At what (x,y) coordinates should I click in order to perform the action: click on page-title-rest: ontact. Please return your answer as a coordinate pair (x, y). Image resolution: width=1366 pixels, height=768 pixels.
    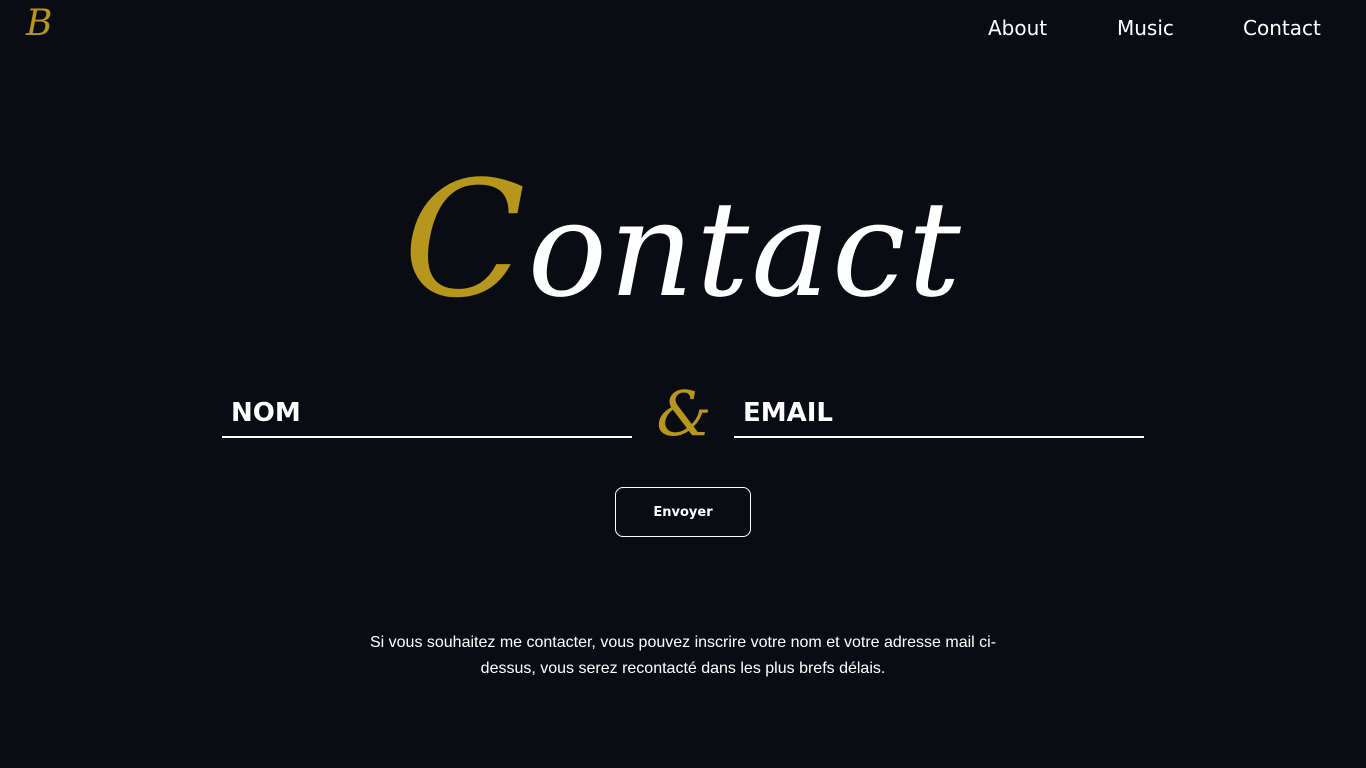
    Looking at the image, I should click on (745, 250).